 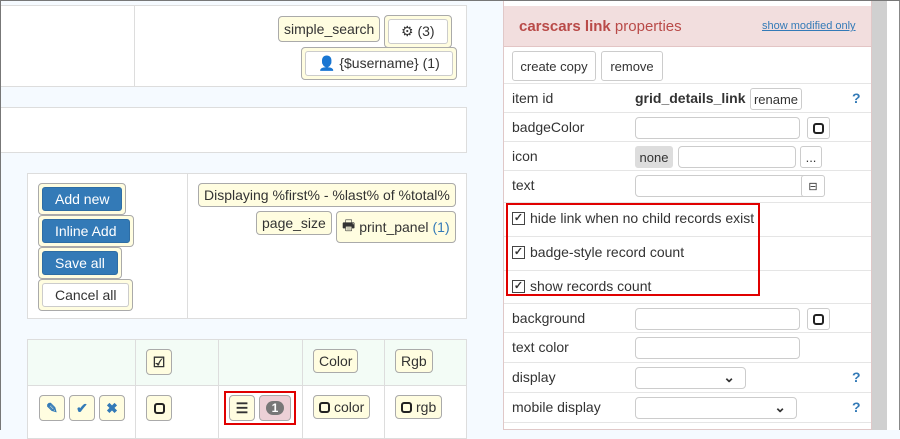 I want to click on page-size-button: page_size, so click(x=294, y=223).